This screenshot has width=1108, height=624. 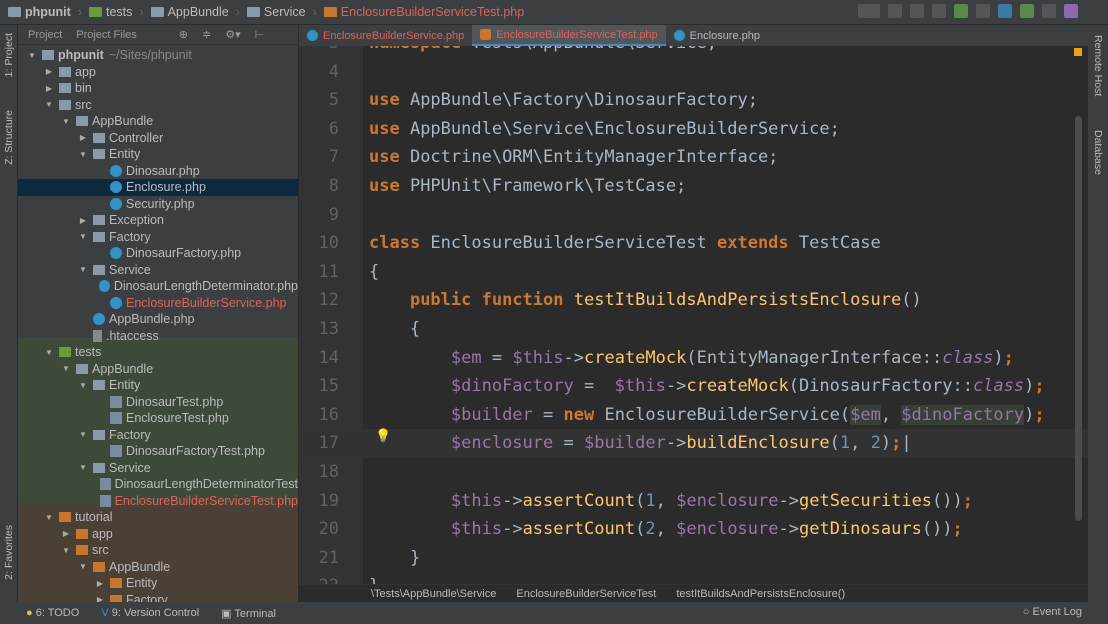 I want to click on structure-tool-tab: Z: Structure, so click(x=9, y=137).